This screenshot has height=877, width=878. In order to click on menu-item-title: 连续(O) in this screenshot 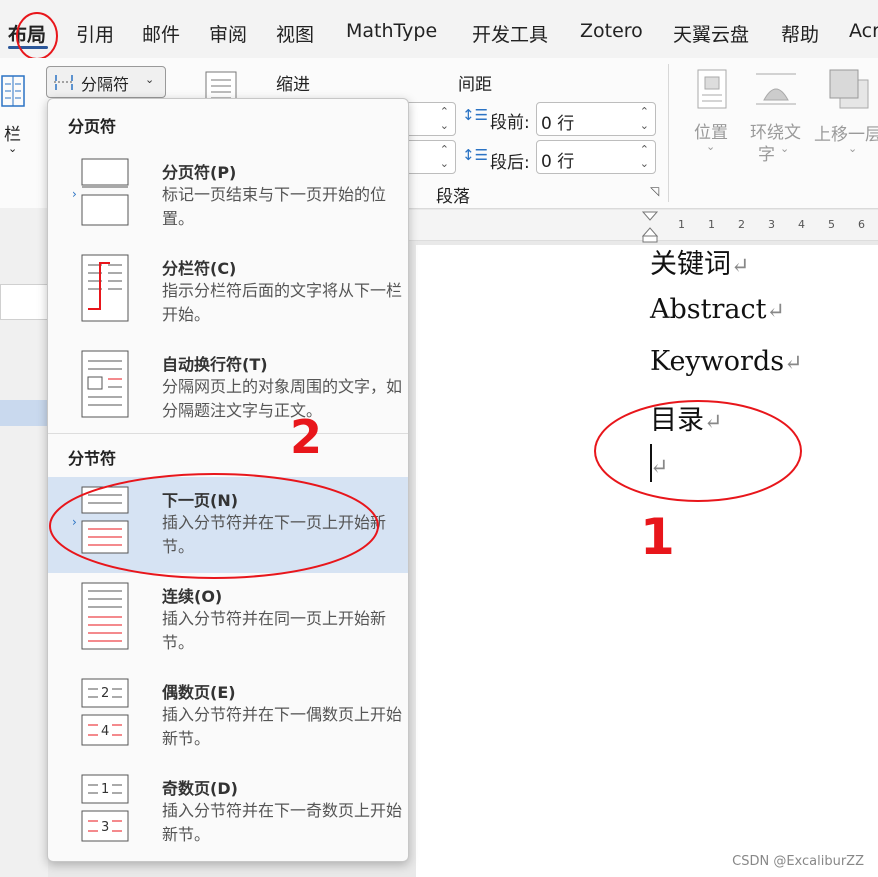, I will do `click(192, 596)`.